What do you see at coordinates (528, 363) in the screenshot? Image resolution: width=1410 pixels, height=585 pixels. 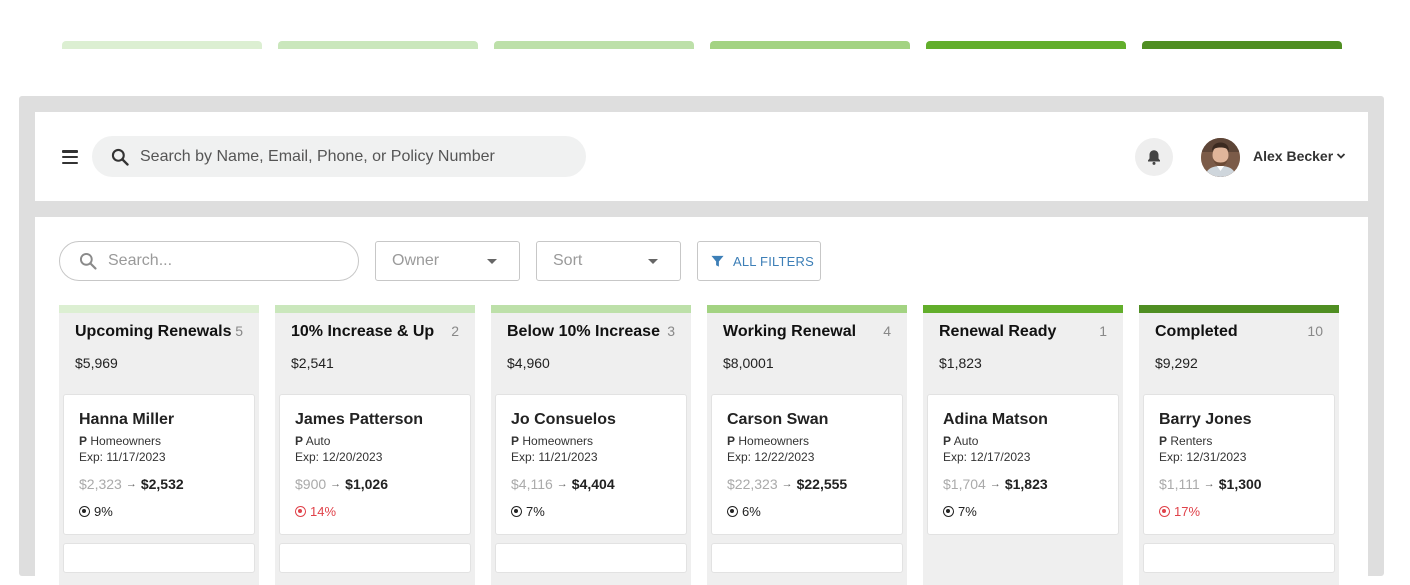 I see `column-total: $4,960` at bounding box center [528, 363].